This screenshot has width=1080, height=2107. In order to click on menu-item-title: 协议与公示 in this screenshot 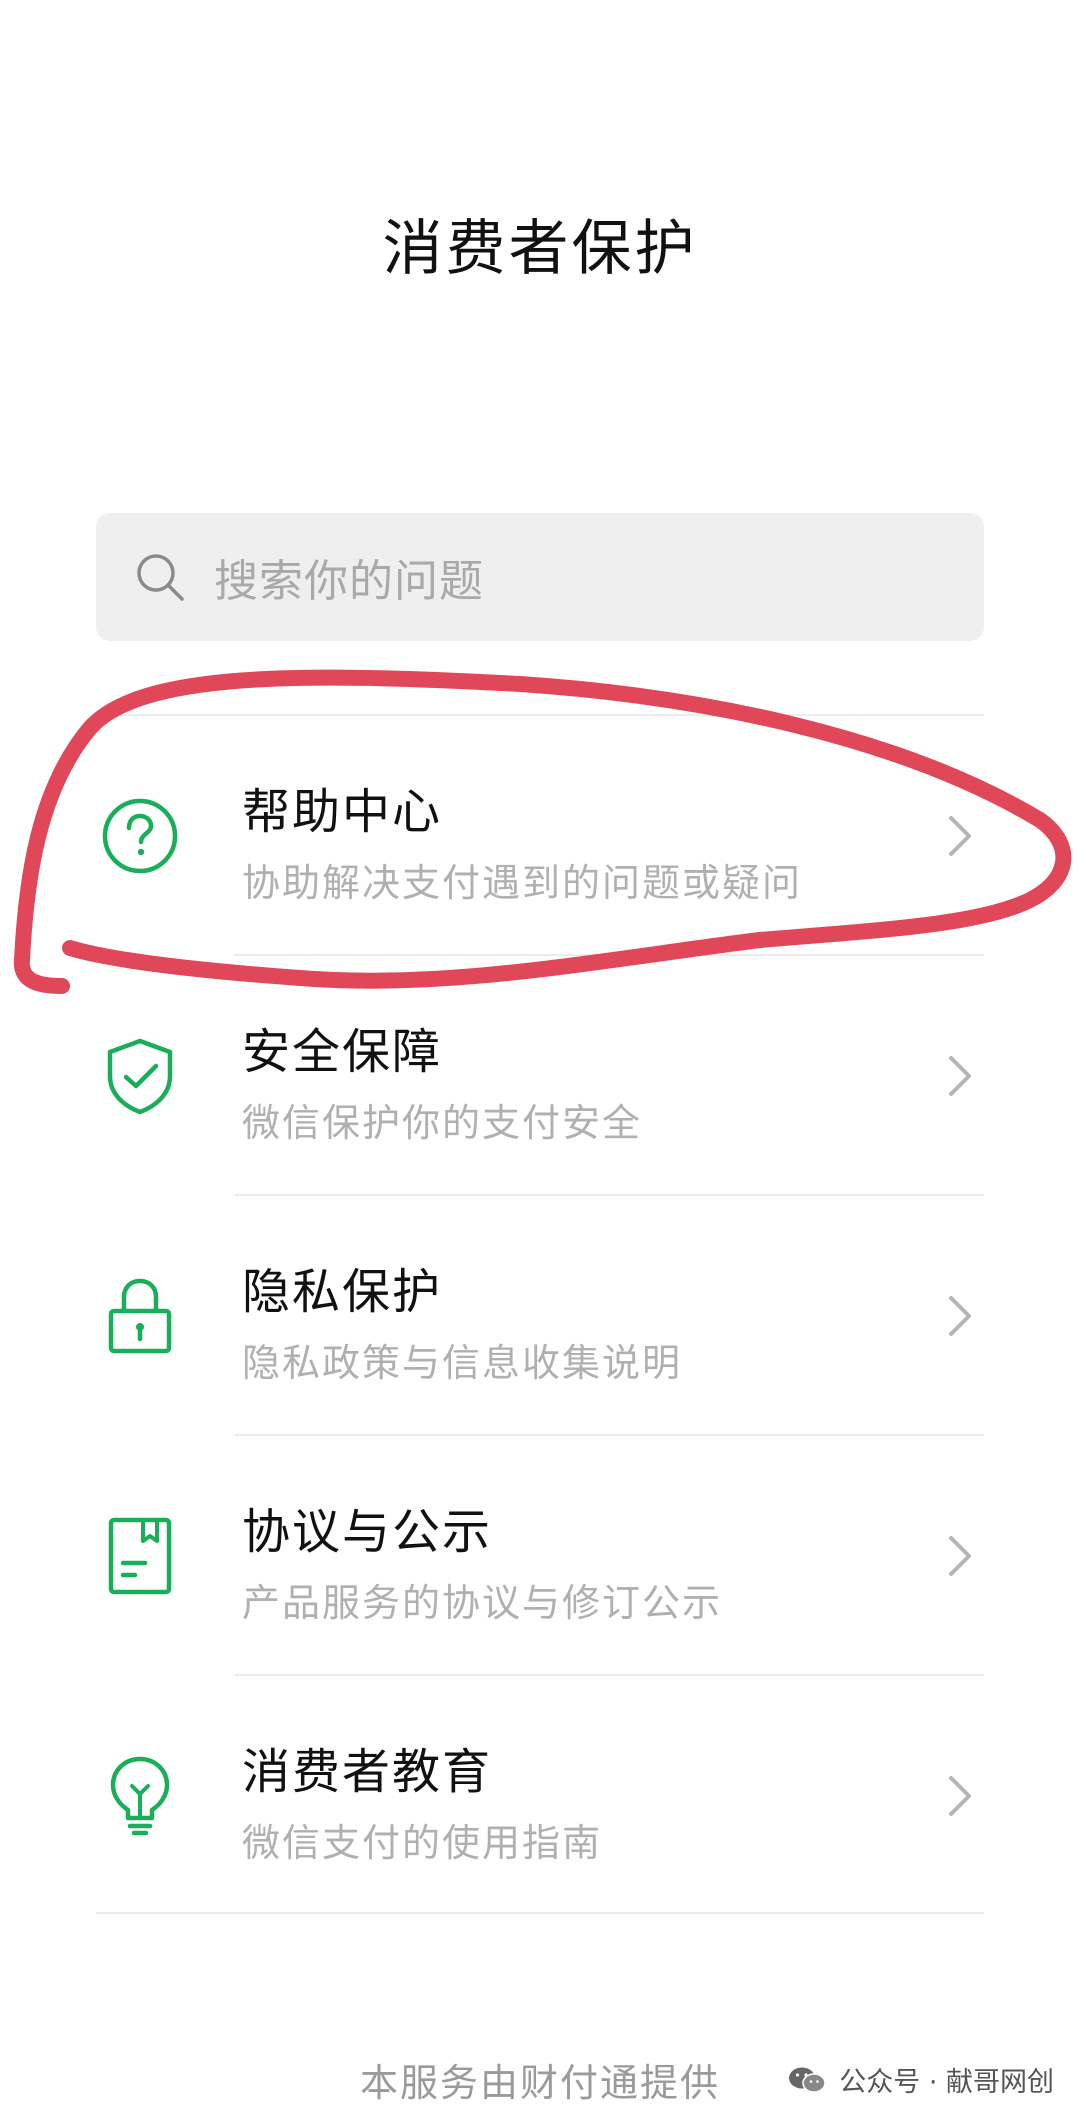, I will do `click(367, 1532)`.